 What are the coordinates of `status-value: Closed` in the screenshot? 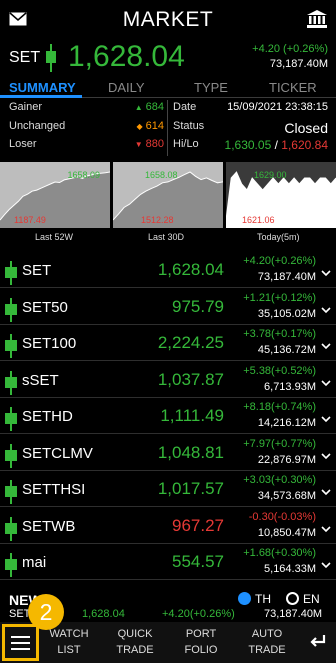 It's located at (306, 128).